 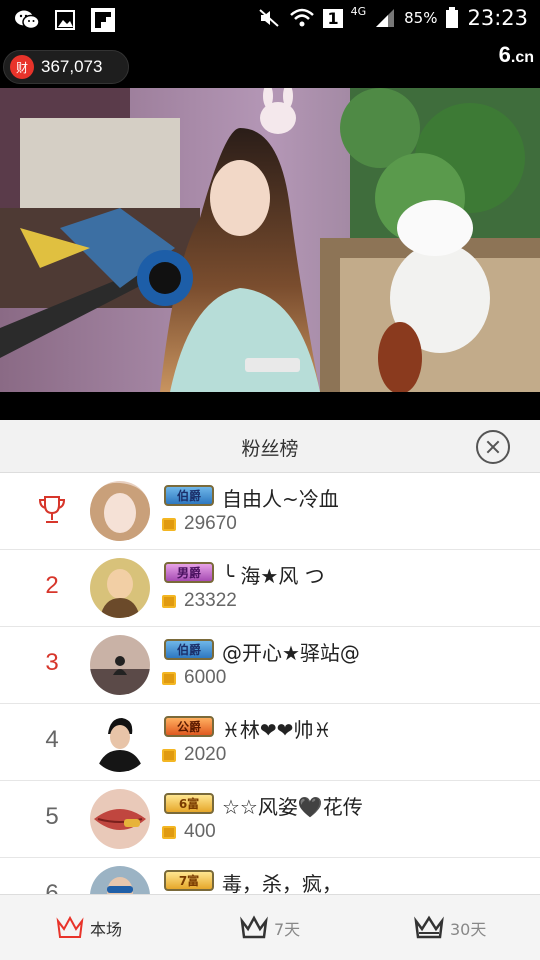 What do you see at coordinates (270, 449) in the screenshot?
I see `panel-title: 粉丝榜` at bounding box center [270, 449].